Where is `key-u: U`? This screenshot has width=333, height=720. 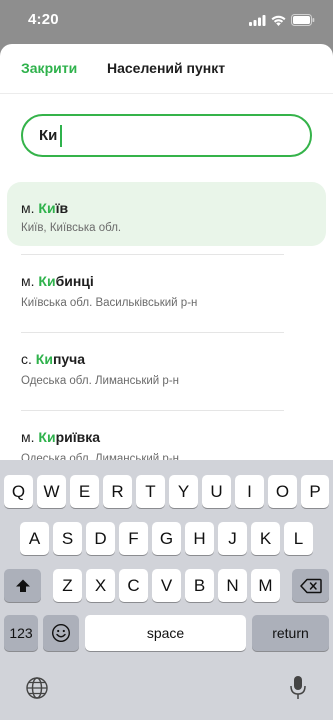 key-u: U is located at coordinates (216, 491).